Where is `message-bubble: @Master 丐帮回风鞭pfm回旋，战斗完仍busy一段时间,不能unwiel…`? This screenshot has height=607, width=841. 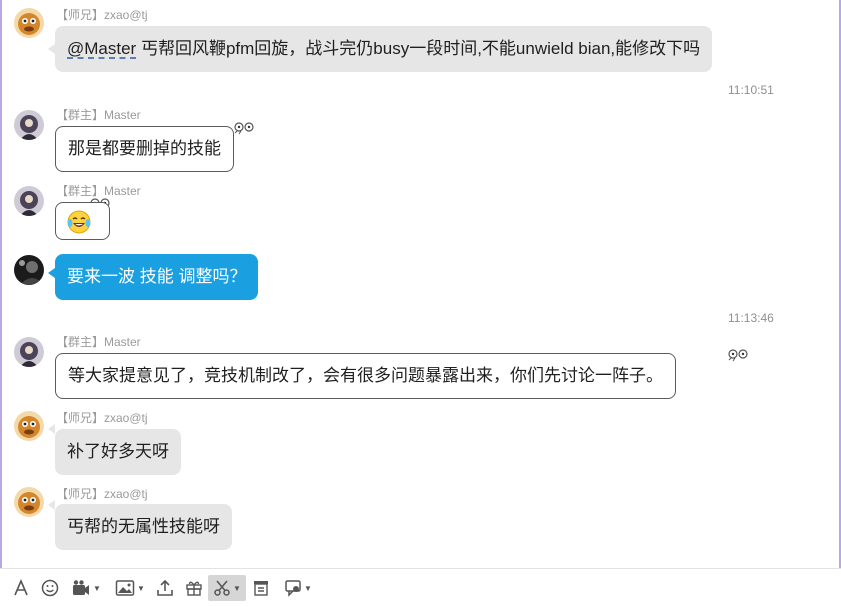
message-bubble: @Master 丐帮回风鞭pfm回旋，战斗完仍busy一段时间,不能unwiel… is located at coordinates (384, 49).